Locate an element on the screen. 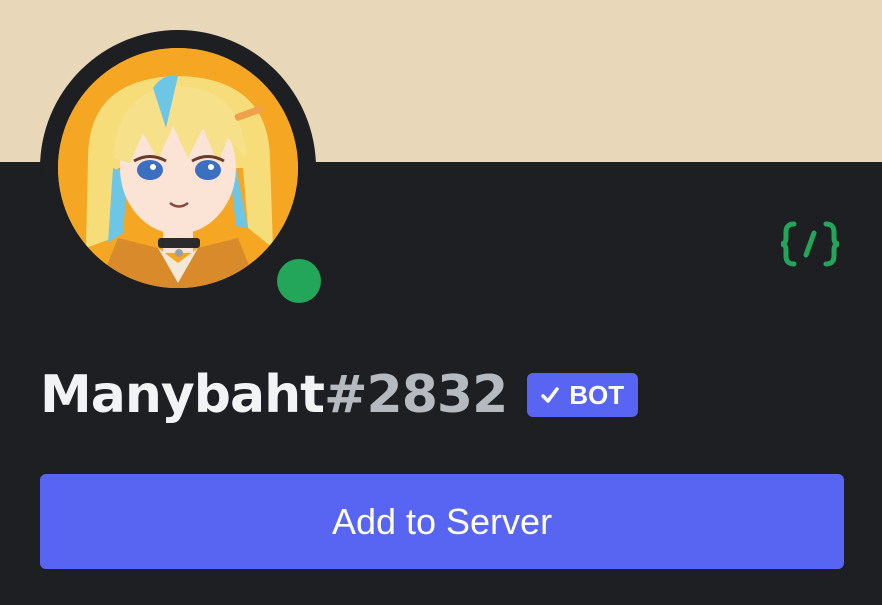  add-to-server-button: Add to Server is located at coordinates (442, 521).